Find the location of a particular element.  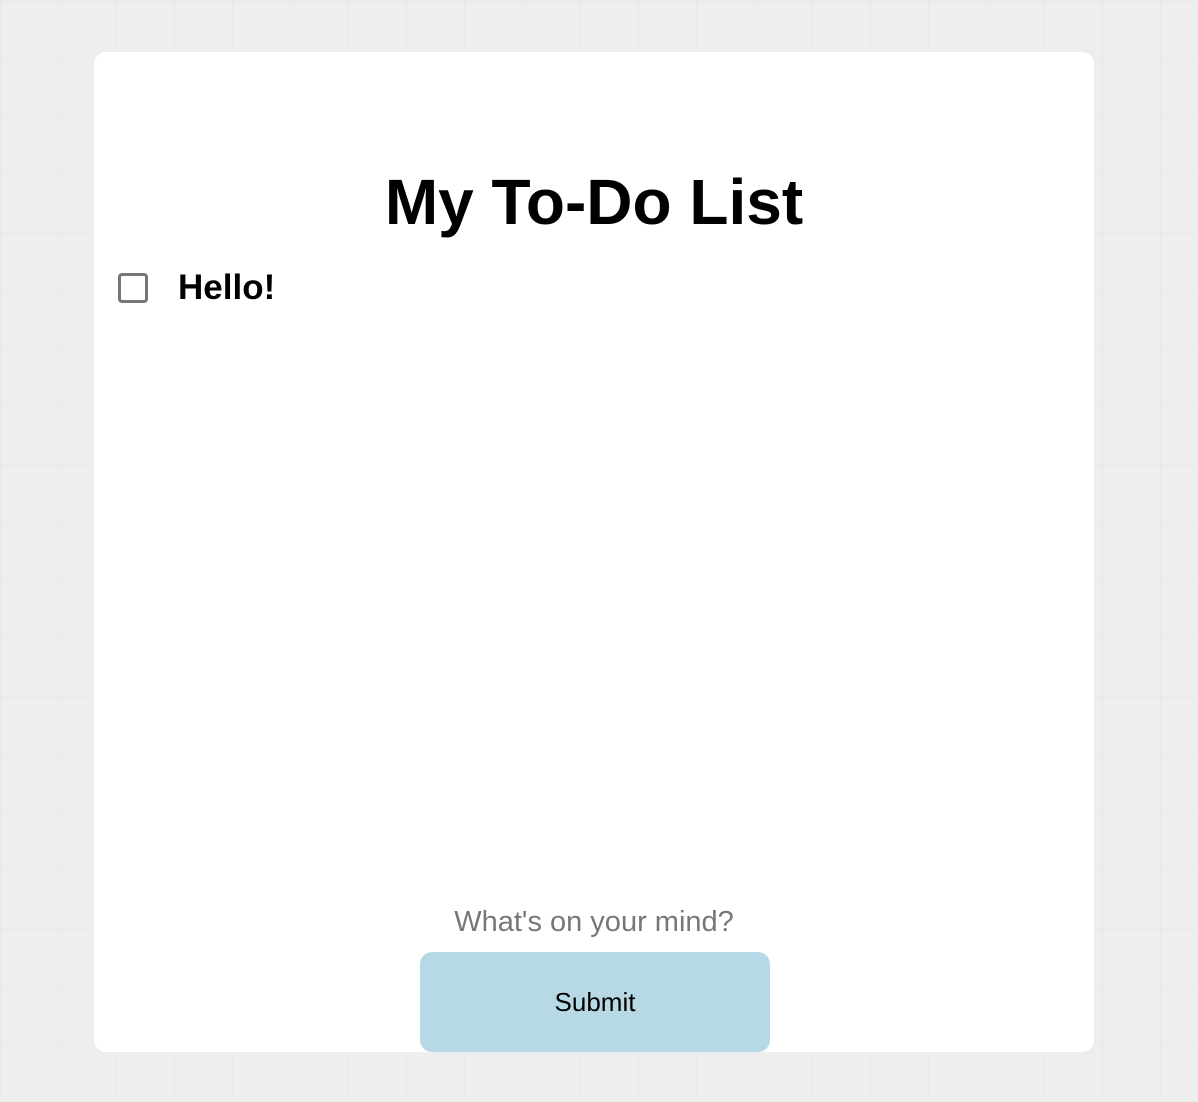

list-item: Hello! is located at coordinates (594, 288).